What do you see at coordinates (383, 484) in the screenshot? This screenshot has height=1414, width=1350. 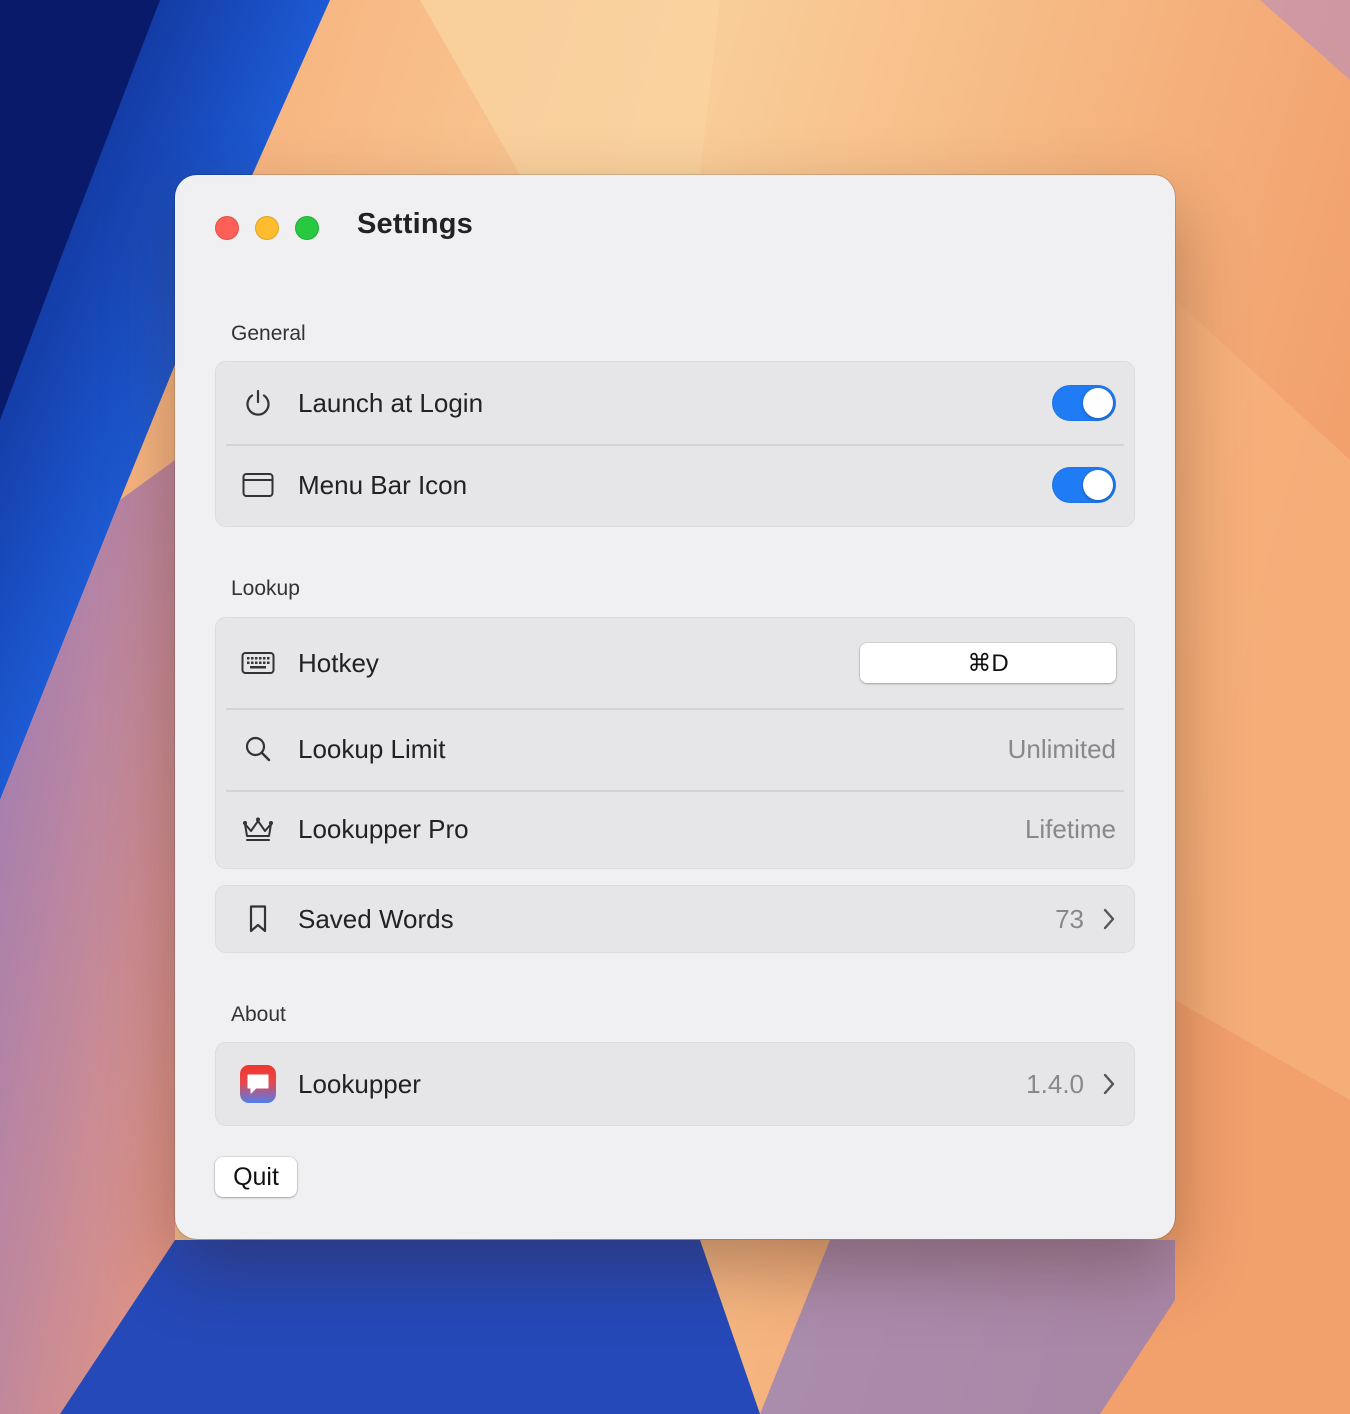 I see `menu-bar-icon-label: Menu Bar Icon` at bounding box center [383, 484].